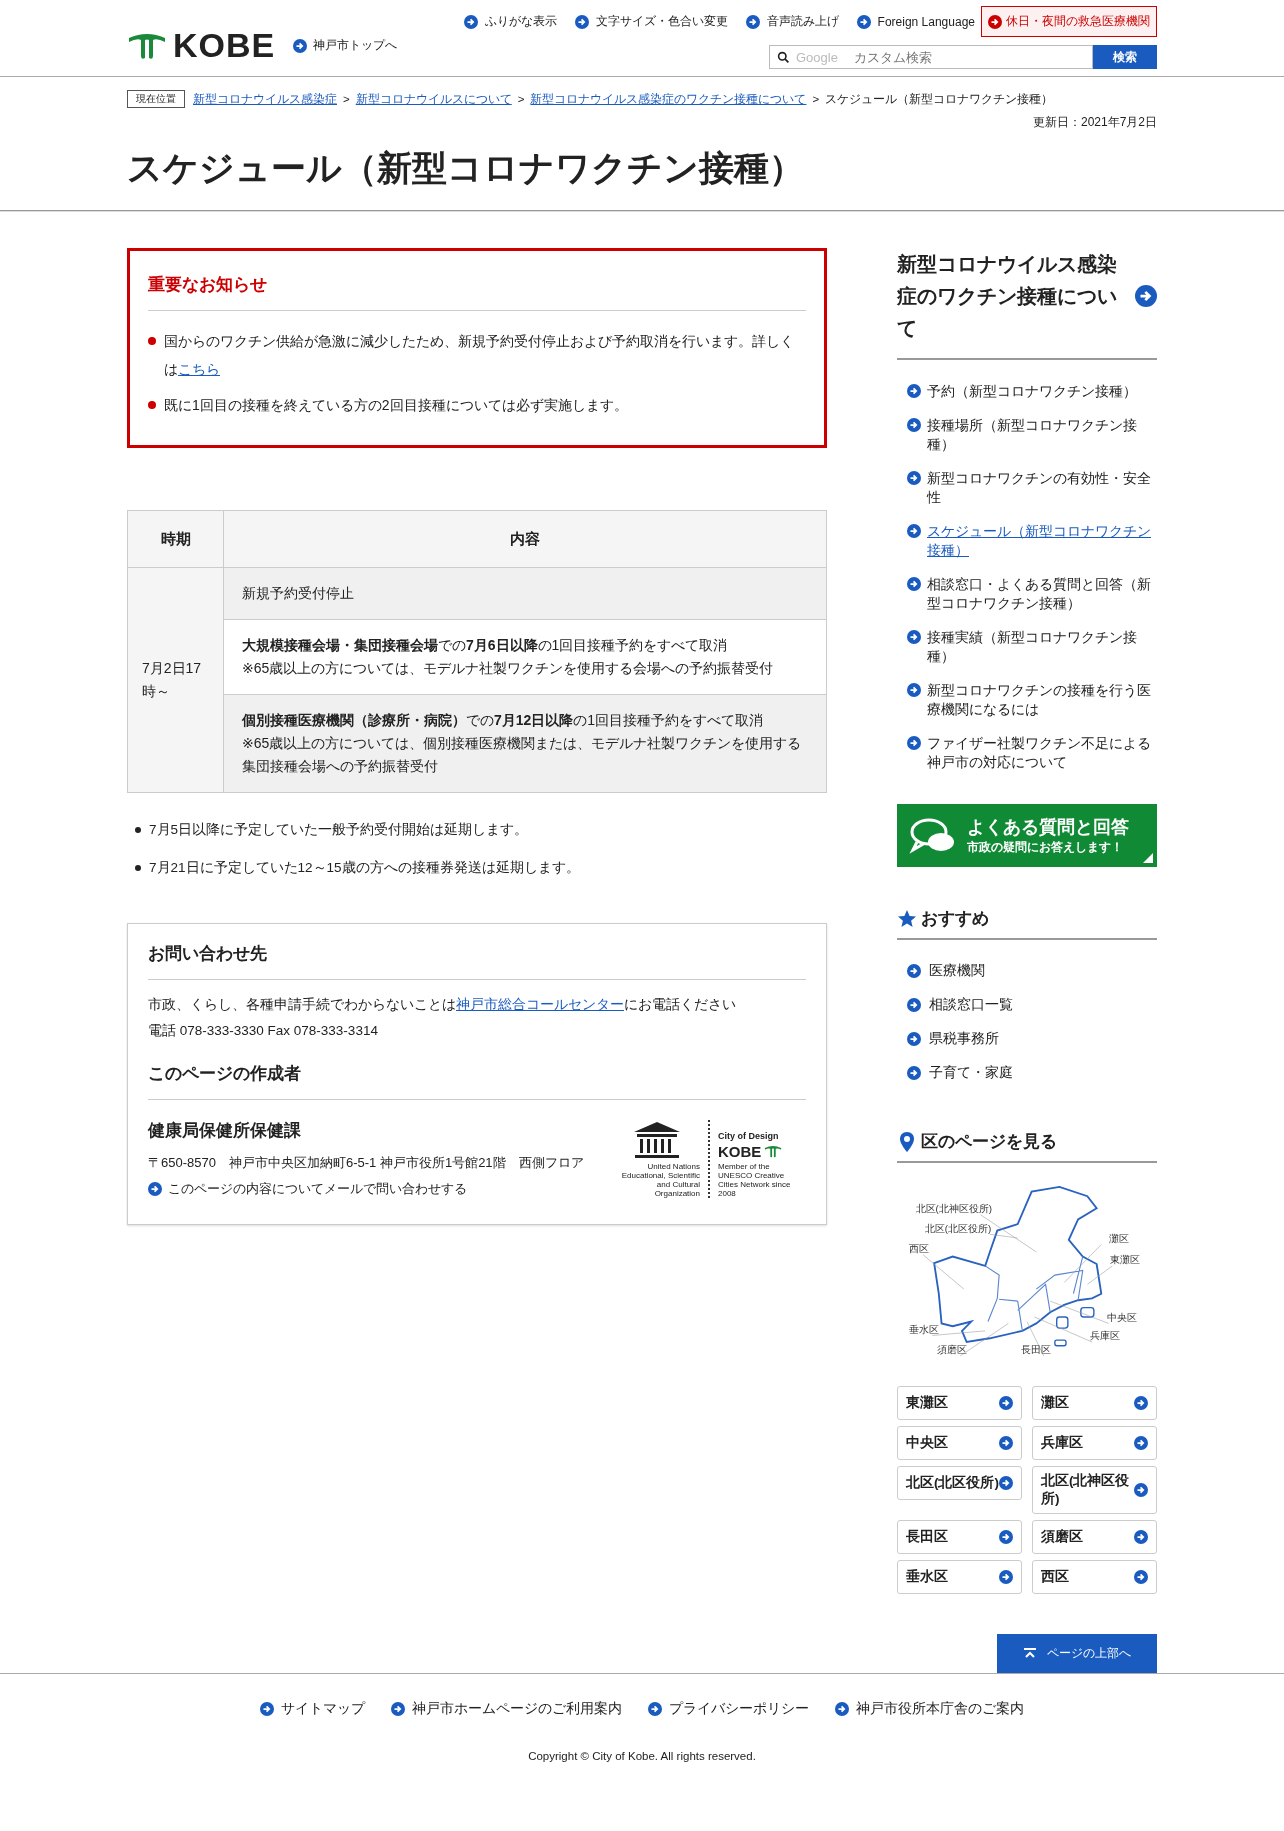 The image size is (1284, 1831). What do you see at coordinates (1094, 1537) in the screenshot?
I see `ward-button: 須磨区` at bounding box center [1094, 1537].